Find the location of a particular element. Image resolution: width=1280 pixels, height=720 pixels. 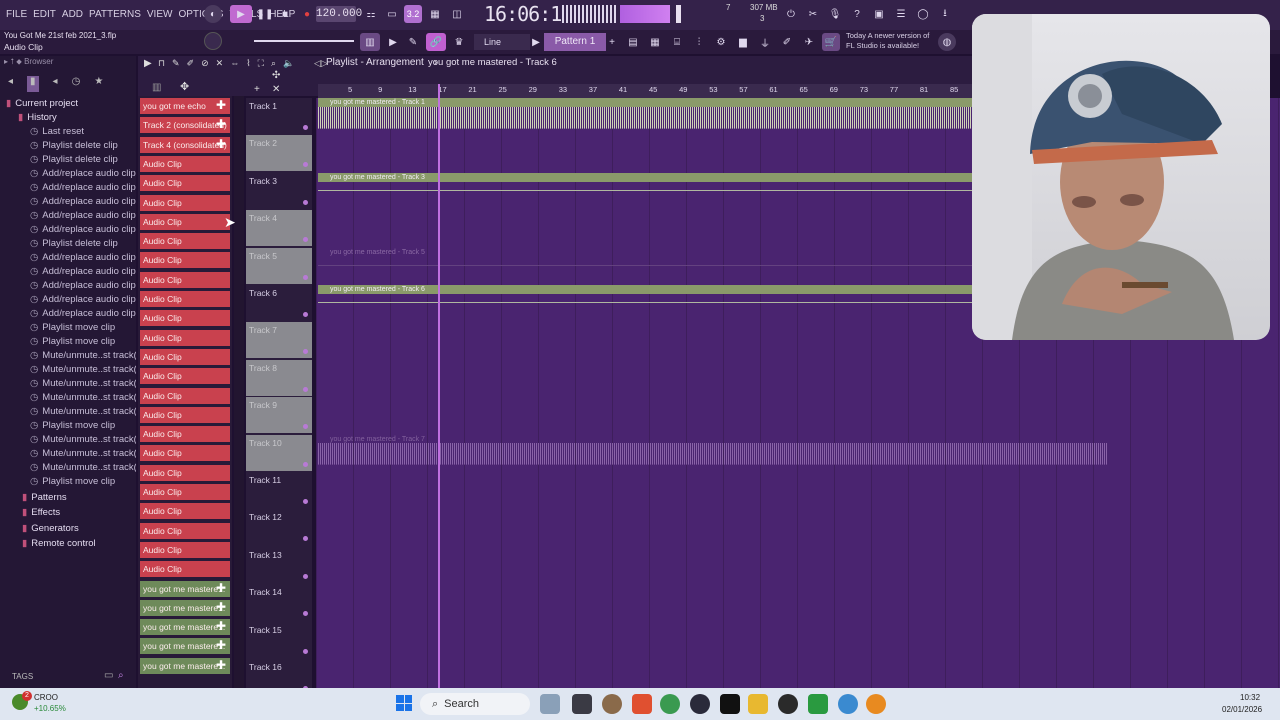

pattern-prev-icon: ▶ is located at coordinates (536, 42).